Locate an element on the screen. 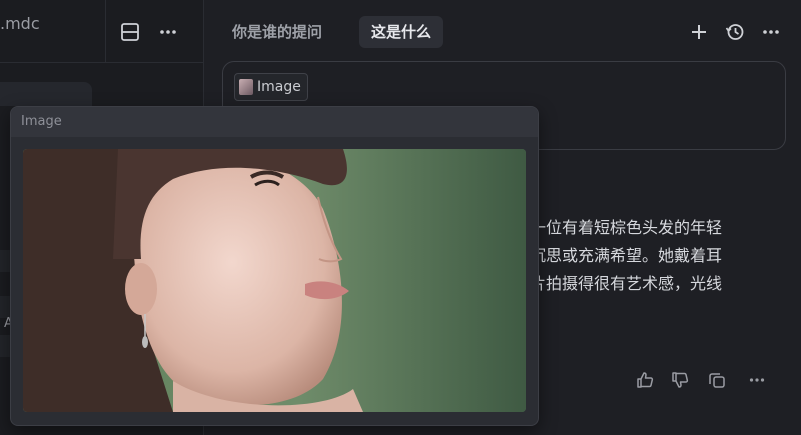  divider is located at coordinates (105, 31).